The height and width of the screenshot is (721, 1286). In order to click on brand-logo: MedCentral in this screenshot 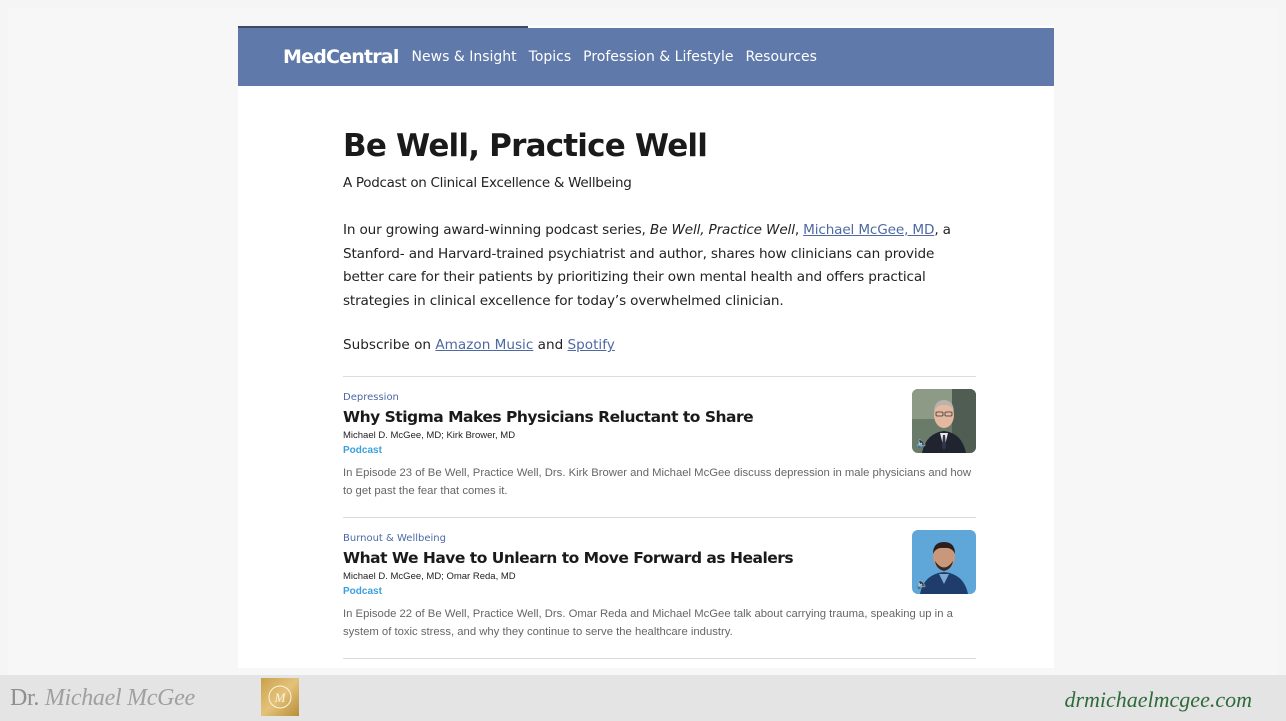, I will do `click(341, 57)`.